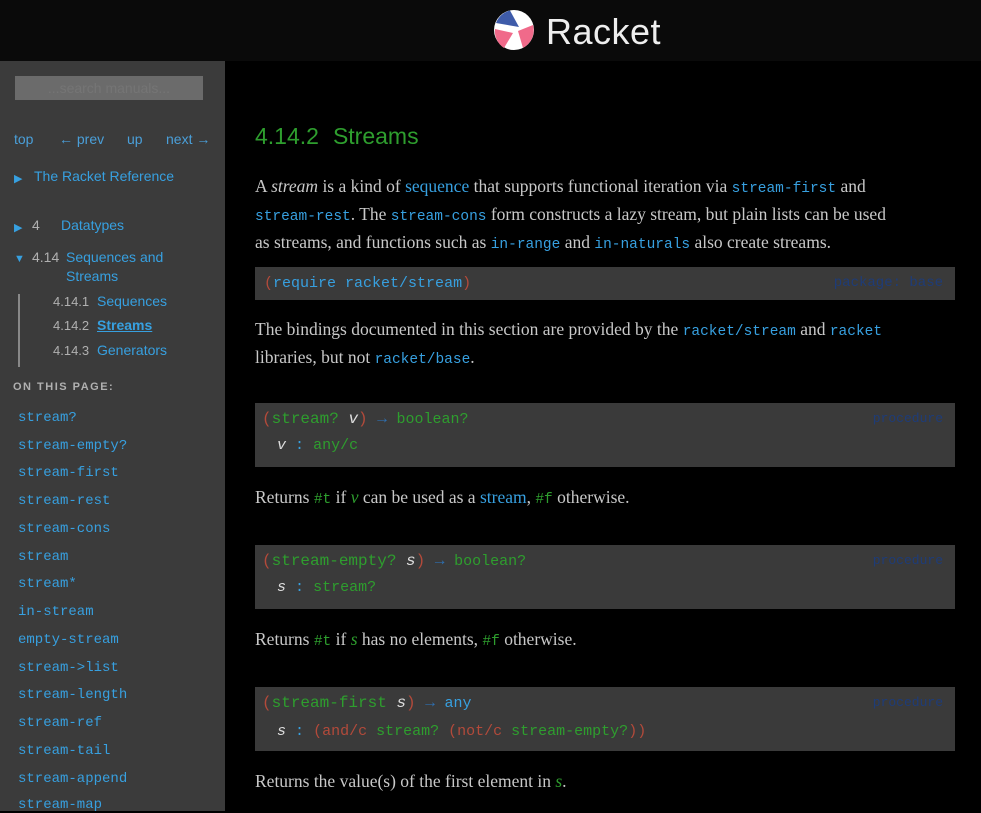 This screenshot has height=813, width=981. Describe the element at coordinates (569, 731) in the screenshot. I see `contract-link: stream-empty?` at that location.